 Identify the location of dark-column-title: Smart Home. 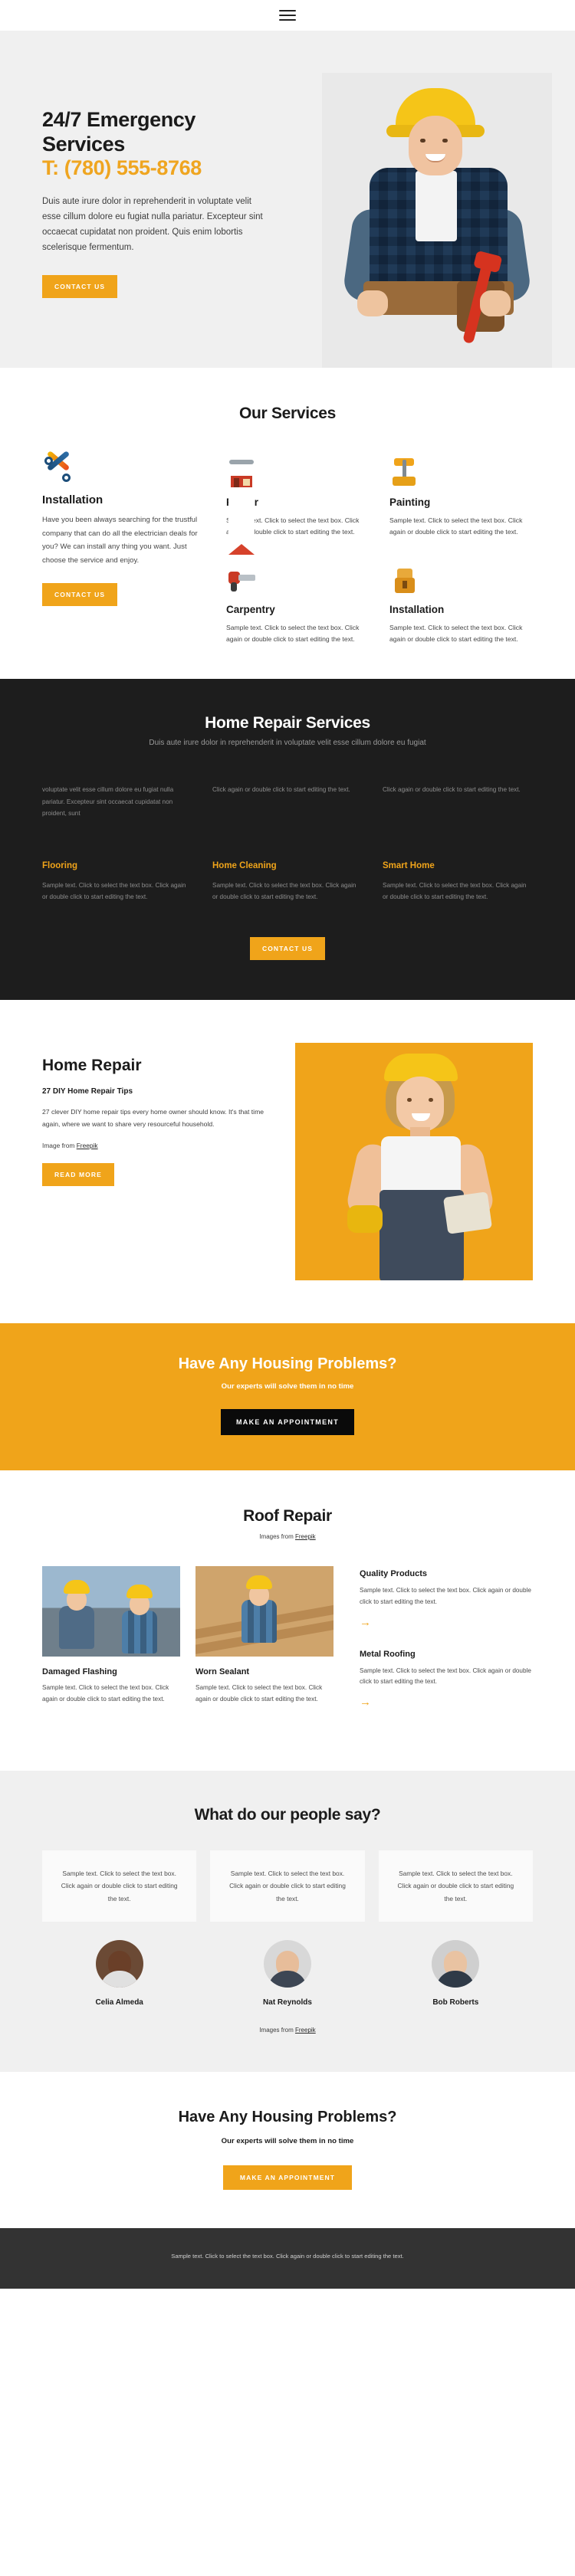
(409, 865).